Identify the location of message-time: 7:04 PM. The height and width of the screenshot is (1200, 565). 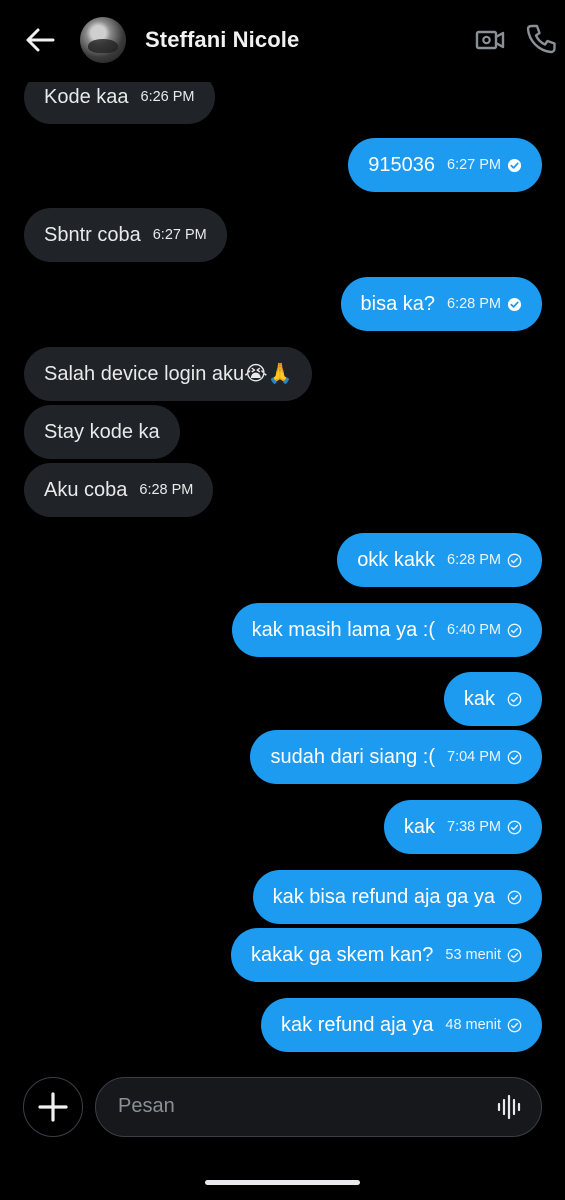
(474, 756).